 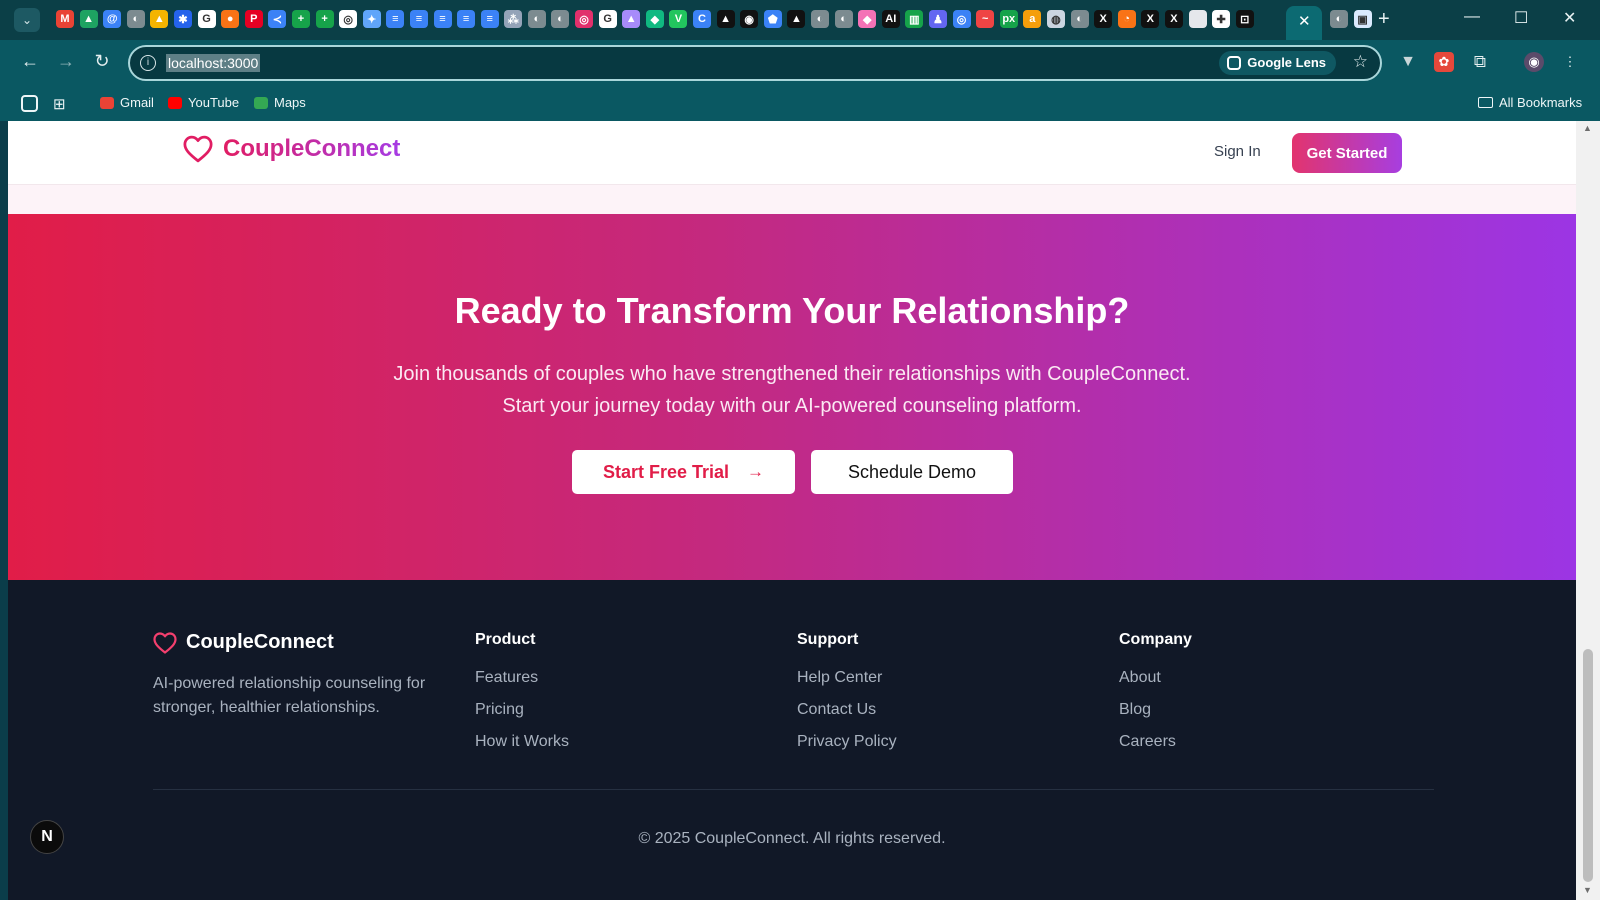 I want to click on new-tab-button: +, so click(x=1384, y=19).